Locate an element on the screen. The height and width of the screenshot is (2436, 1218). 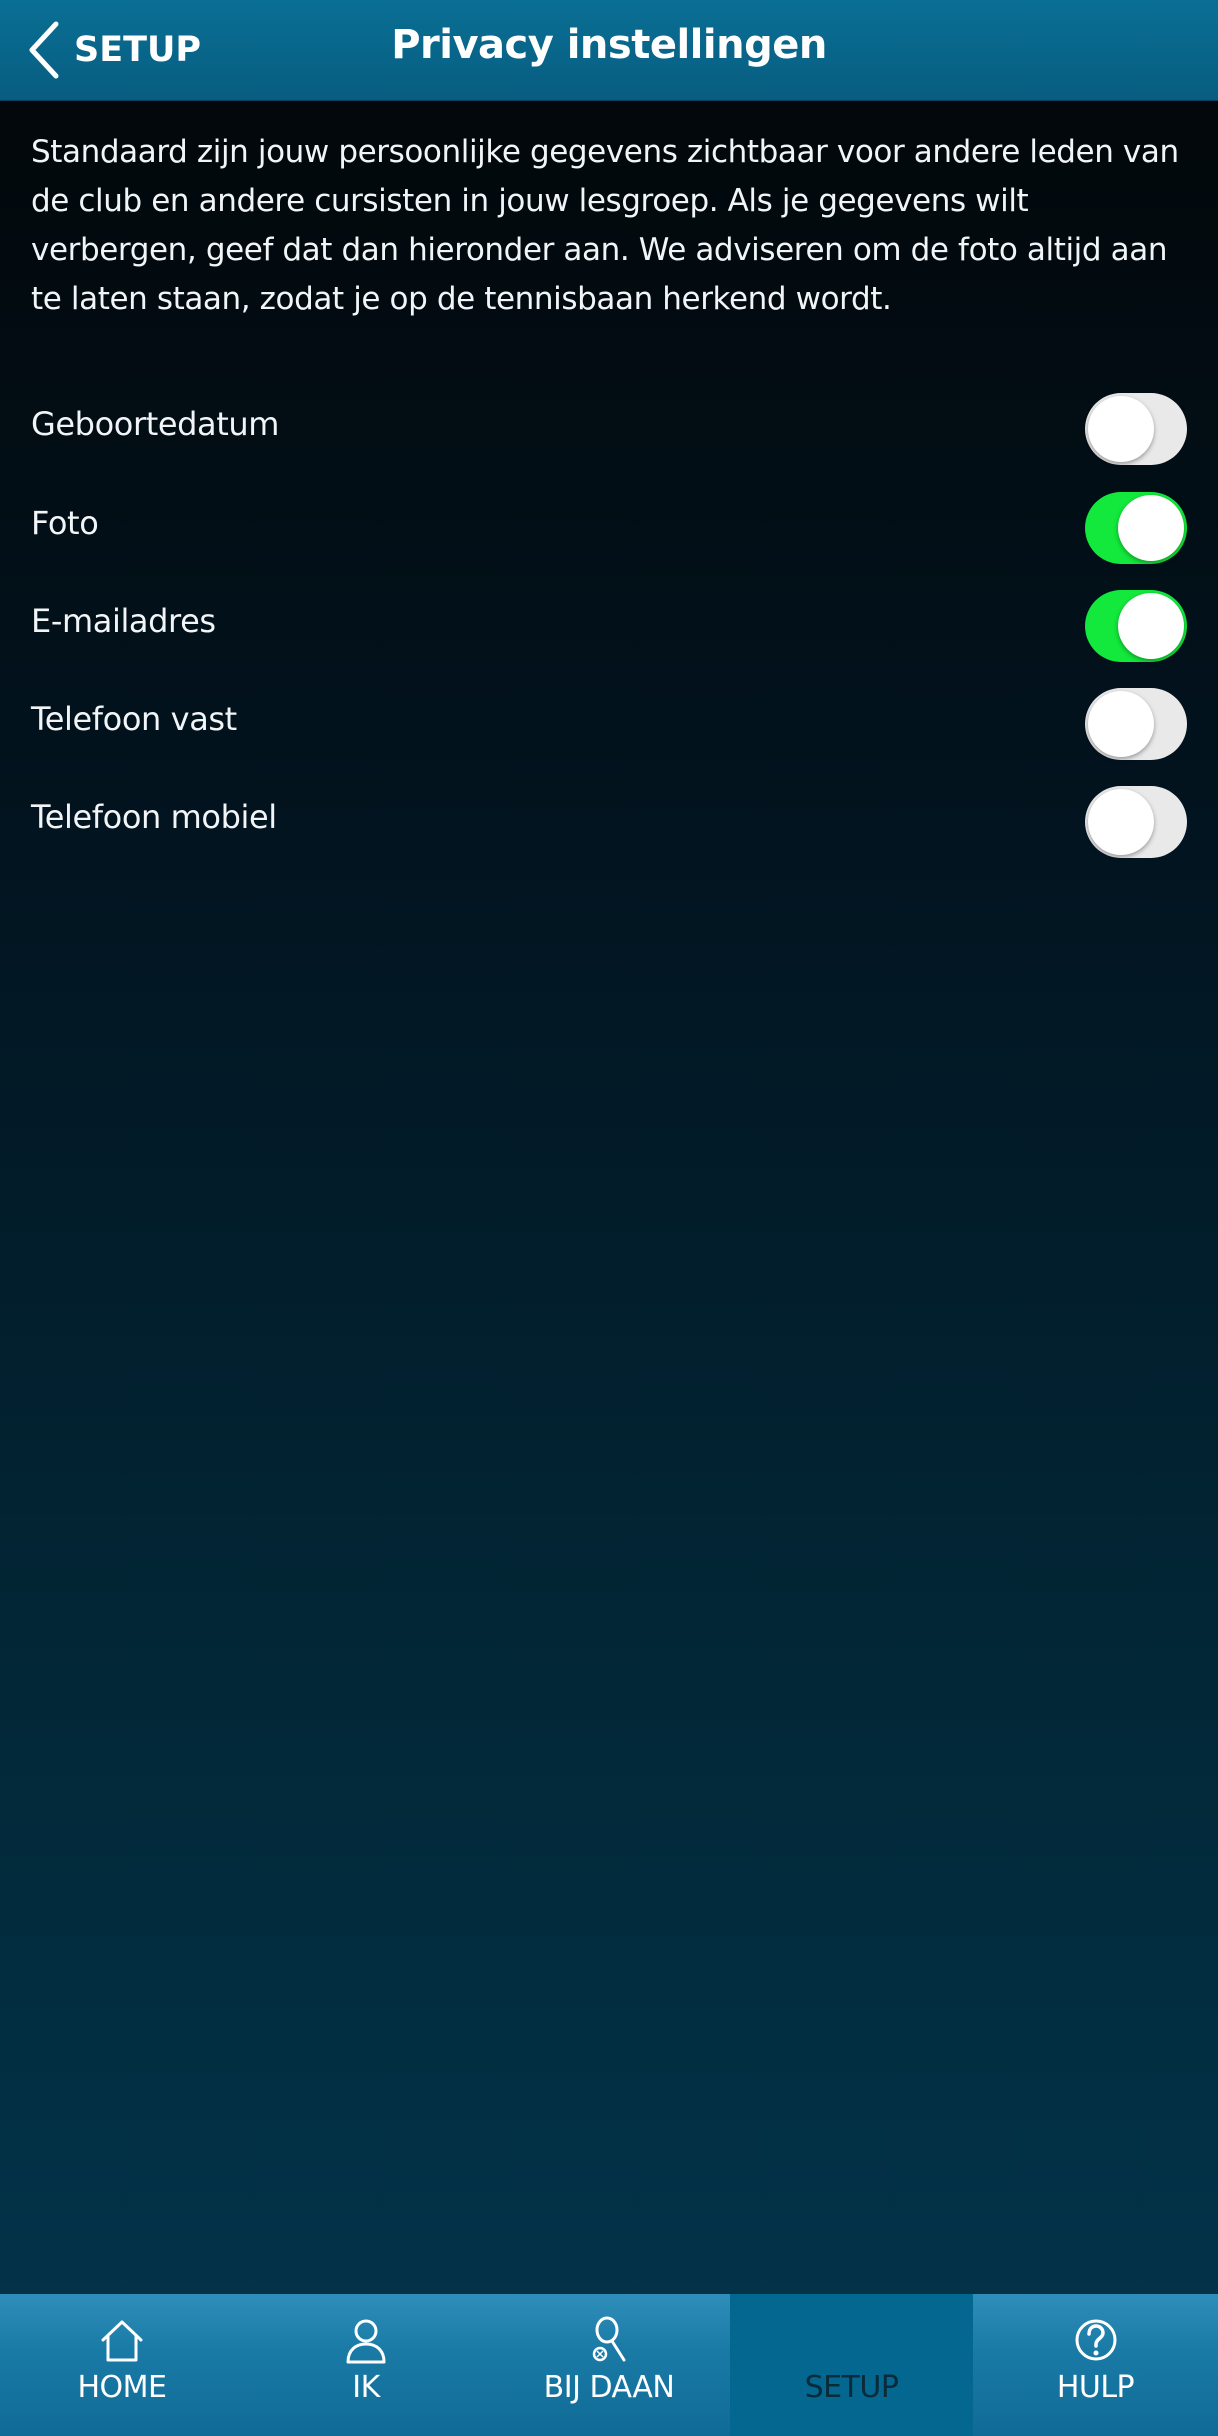
tab-label: SETUP is located at coordinates (851, 2387).